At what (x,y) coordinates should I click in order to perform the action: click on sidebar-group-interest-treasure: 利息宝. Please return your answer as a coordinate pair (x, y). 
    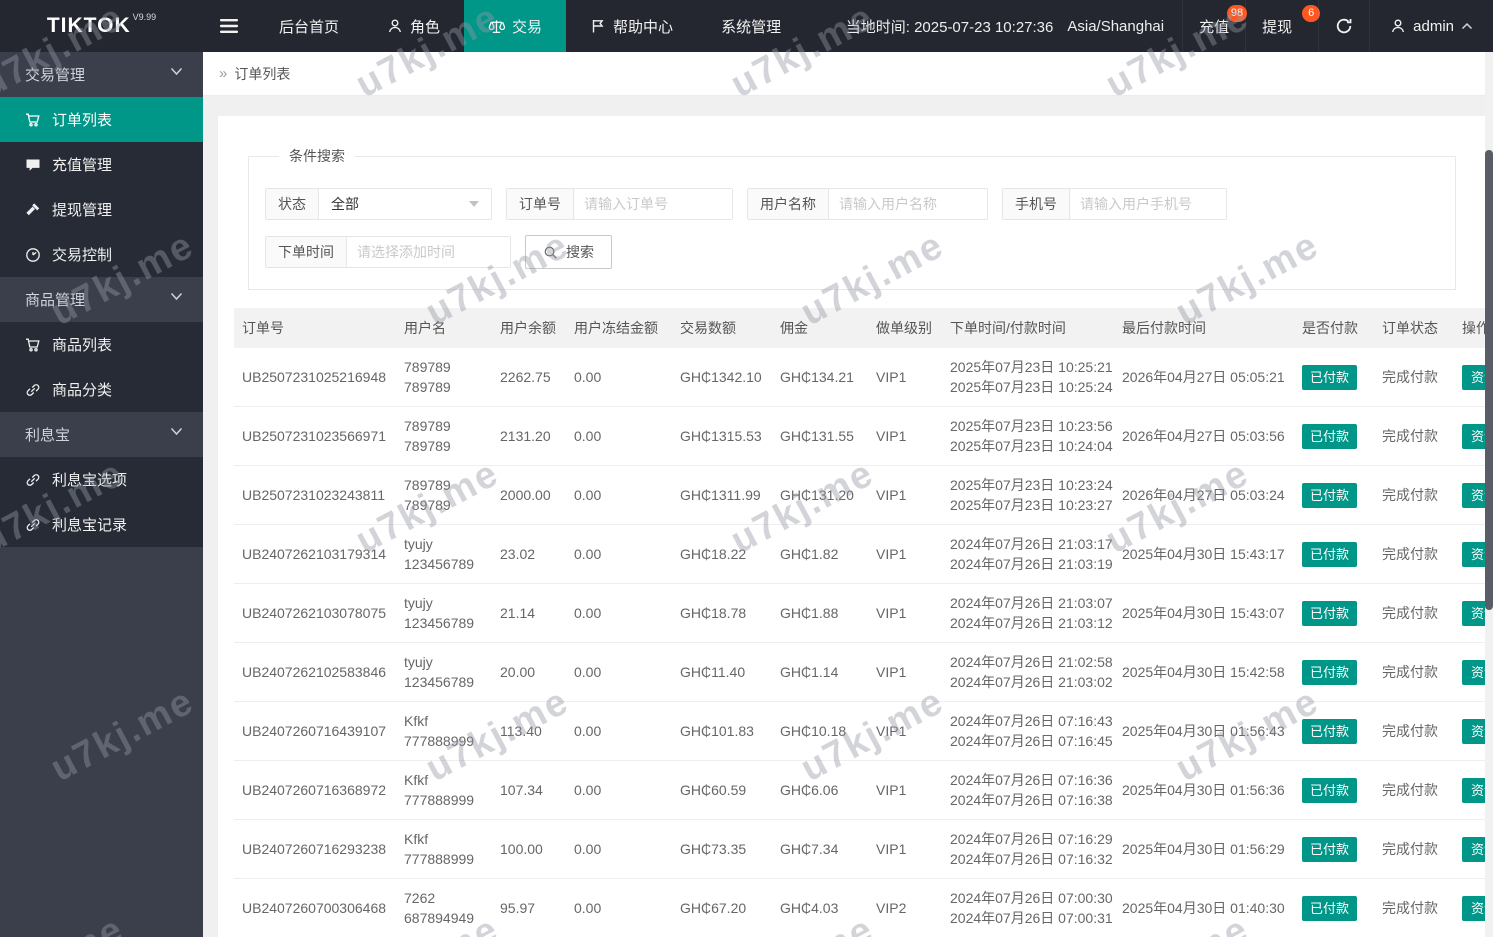
    Looking at the image, I should click on (101, 434).